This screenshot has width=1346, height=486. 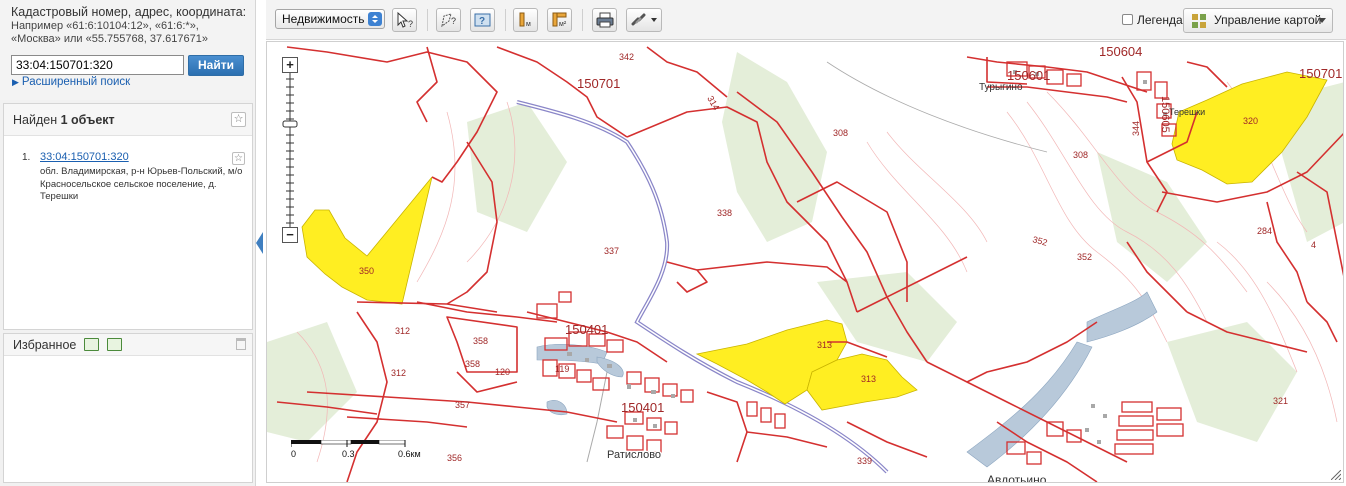 What do you see at coordinates (502, 372) in the screenshot?
I see `map-label: 120` at bounding box center [502, 372].